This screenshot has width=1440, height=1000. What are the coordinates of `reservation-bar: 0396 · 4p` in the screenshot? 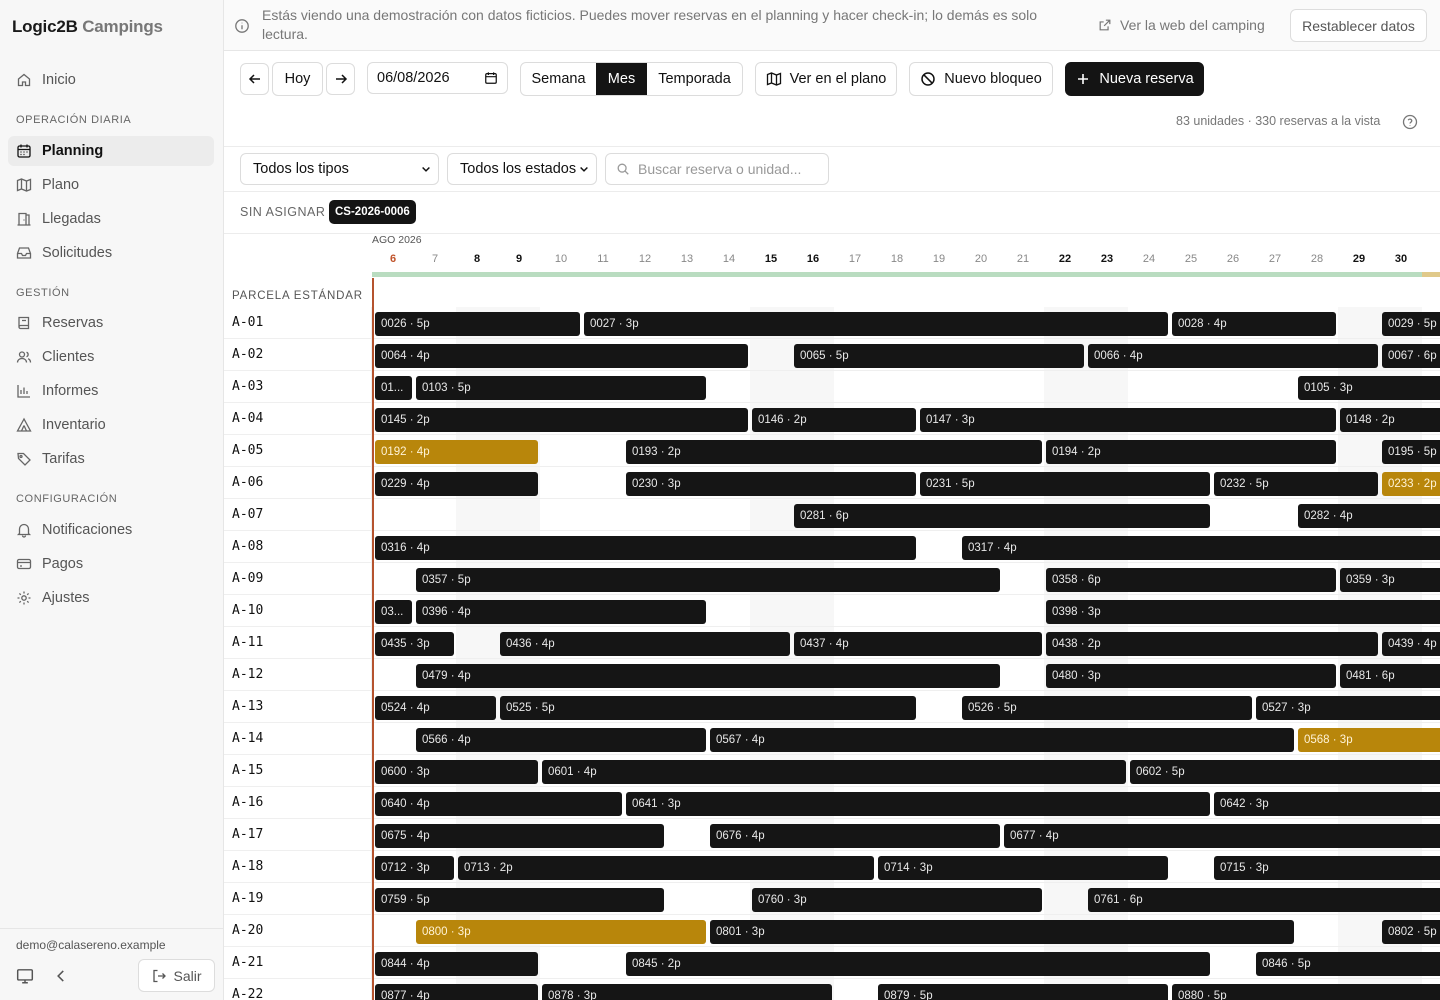 It's located at (561, 612).